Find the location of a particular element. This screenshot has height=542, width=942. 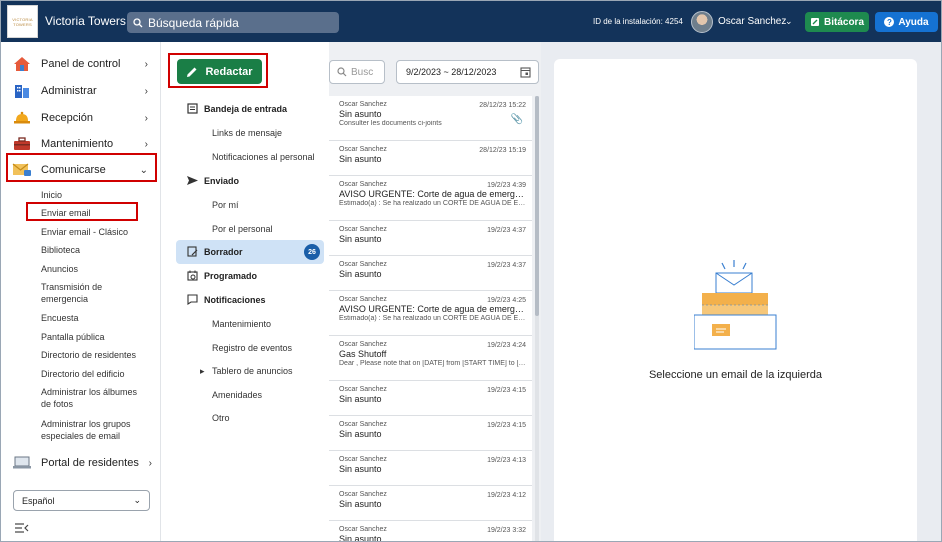

bitacora-button: Bitácora is located at coordinates (837, 22).